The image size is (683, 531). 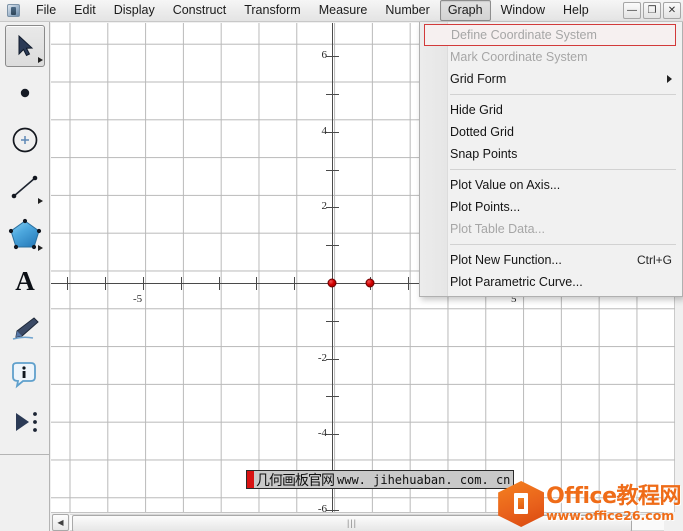 I want to click on office-tutorial-logo: Office教程网 www.office26.com, so click(x=589, y=504).